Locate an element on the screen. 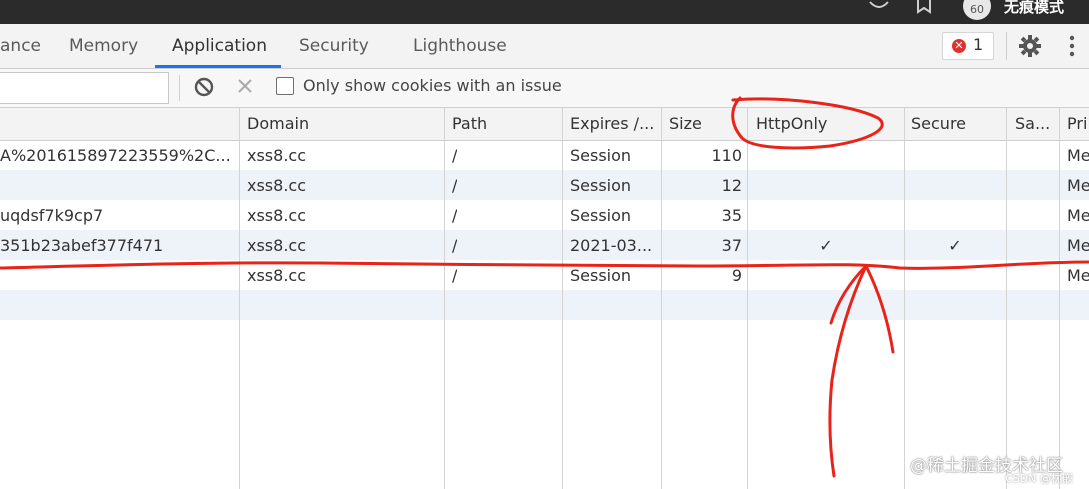 The image size is (1089, 489). toolbar-separator is located at coordinates (179, 88).